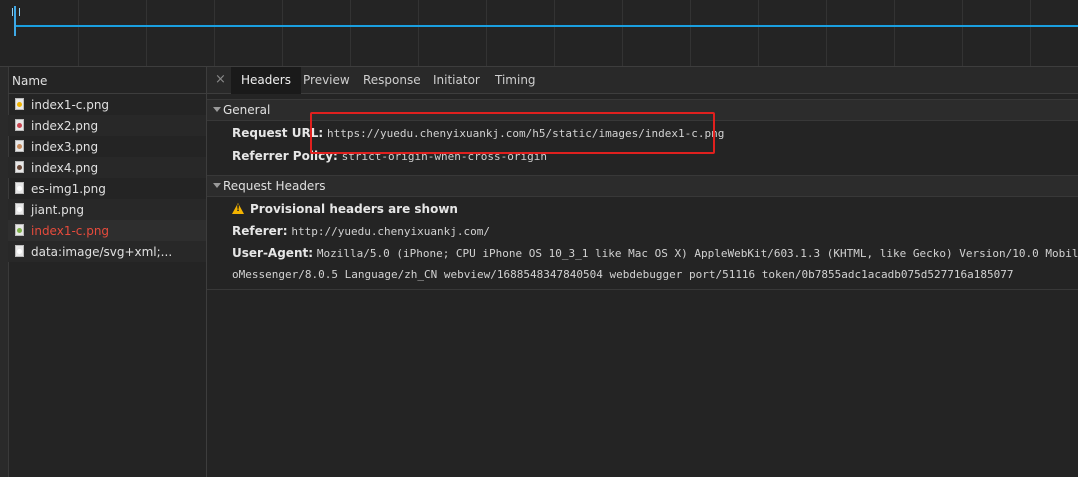 This screenshot has height=477, width=1078. What do you see at coordinates (16, 21) in the screenshot?
I see `timeline-selection-handle` at bounding box center [16, 21].